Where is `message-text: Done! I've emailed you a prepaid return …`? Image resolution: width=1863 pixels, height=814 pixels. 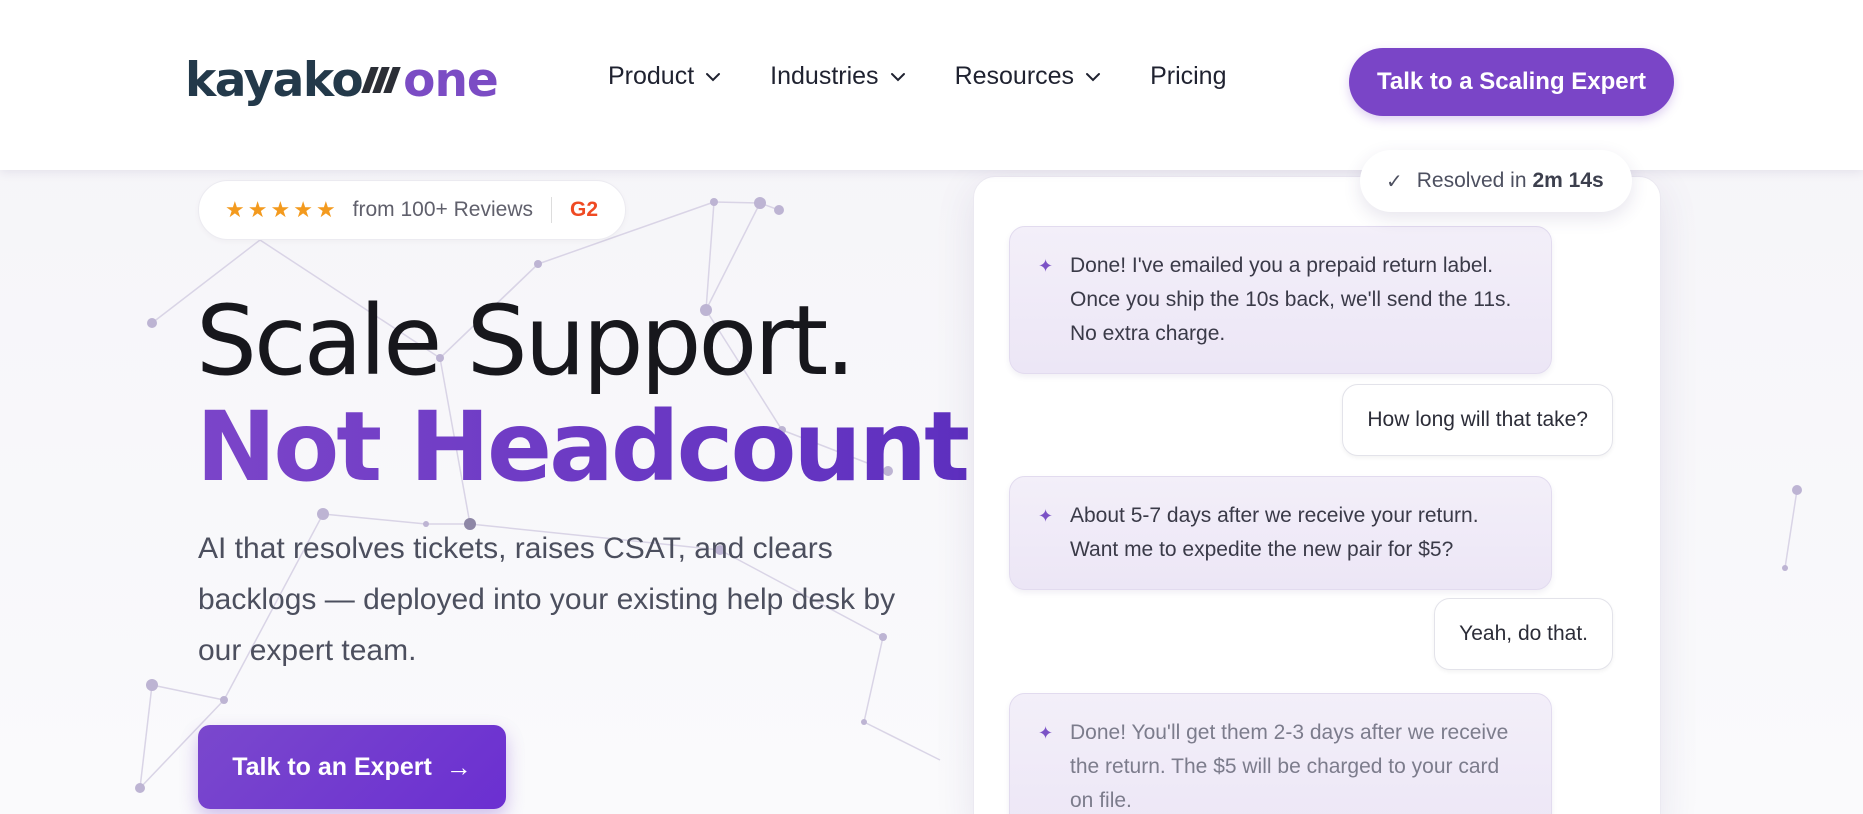 message-text: Done! I've emailed you a prepaid return … is located at coordinates (1291, 299).